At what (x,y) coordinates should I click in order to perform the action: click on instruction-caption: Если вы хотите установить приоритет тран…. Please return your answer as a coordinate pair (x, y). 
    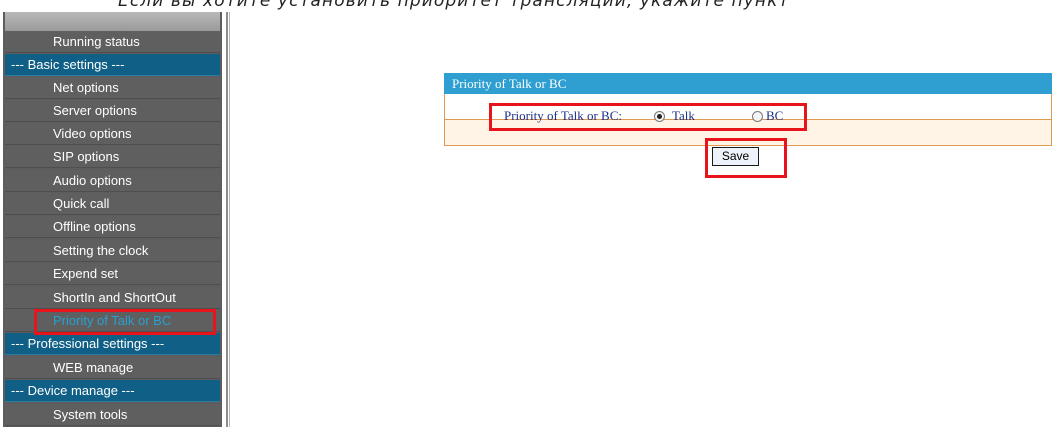
    Looking at the image, I should click on (454, 5).